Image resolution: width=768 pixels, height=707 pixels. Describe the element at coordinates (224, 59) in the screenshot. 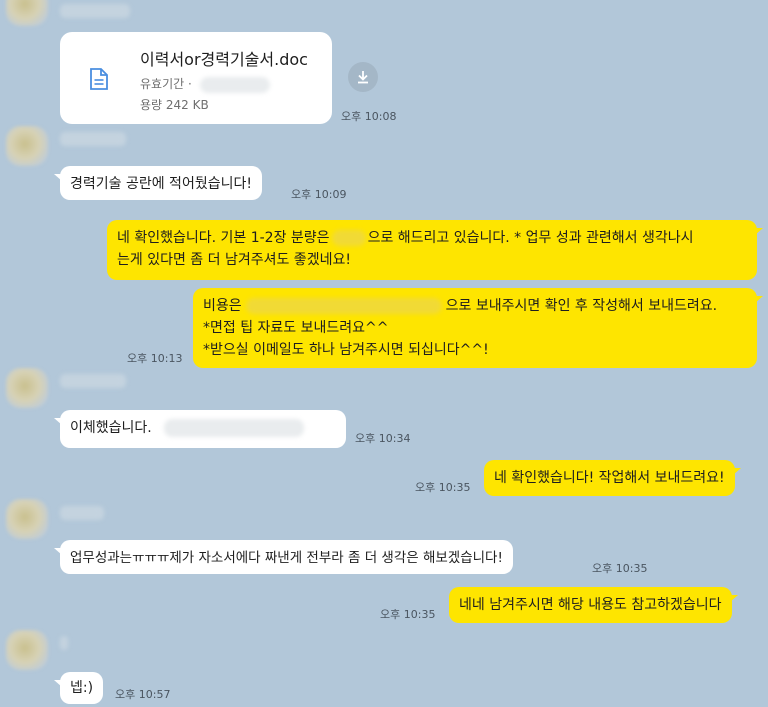

I see `file-name: 이력서or경력기술서.doc` at that location.